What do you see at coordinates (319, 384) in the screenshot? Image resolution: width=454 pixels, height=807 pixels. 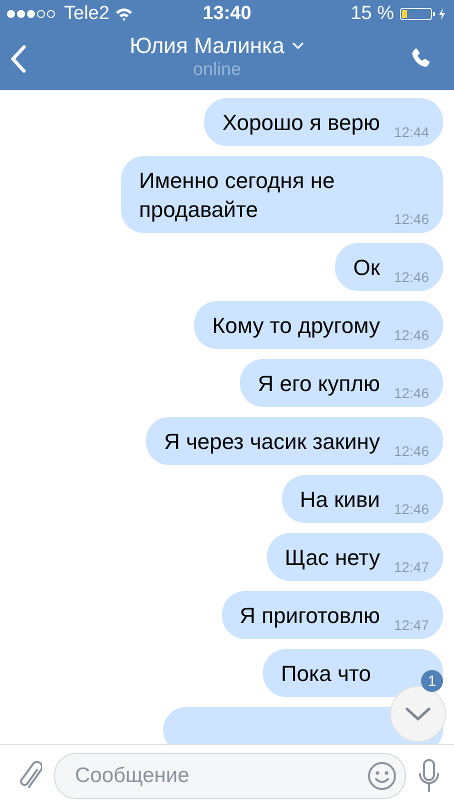 I see `message-text: Я его куплю` at bounding box center [319, 384].